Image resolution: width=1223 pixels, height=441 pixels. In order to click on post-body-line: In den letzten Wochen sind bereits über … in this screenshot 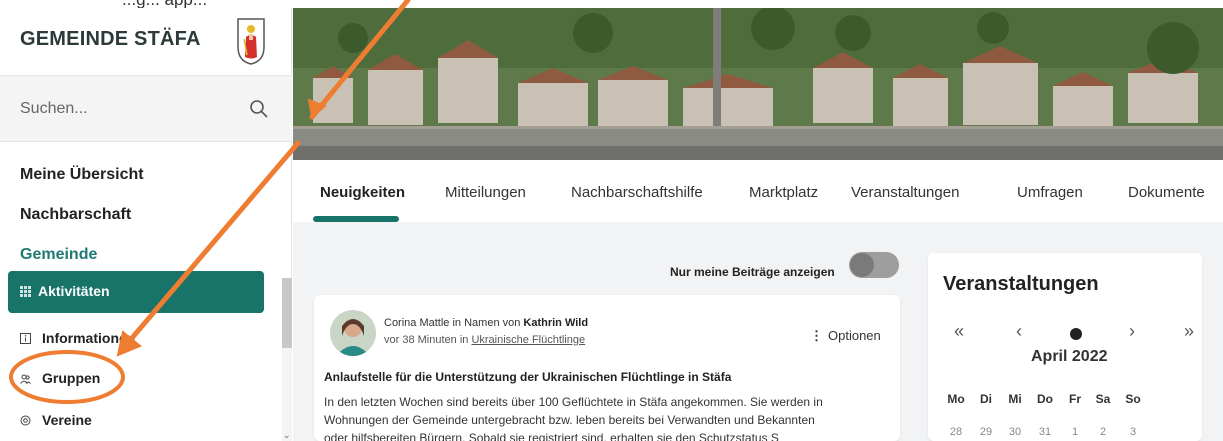, I will do `click(573, 402)`.